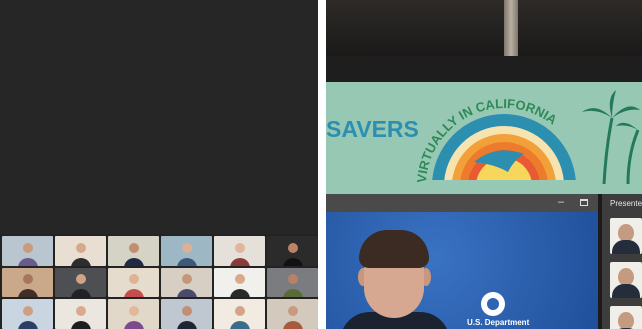  What do you see at coordinates (621, 151) in the screenshot?
I see `palm-tree-icon` at bounding box center [621, 151].